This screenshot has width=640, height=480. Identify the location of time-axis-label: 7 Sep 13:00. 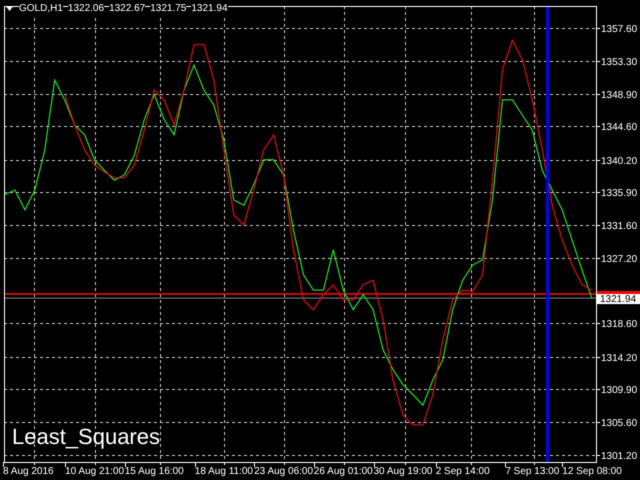
(532, 471).